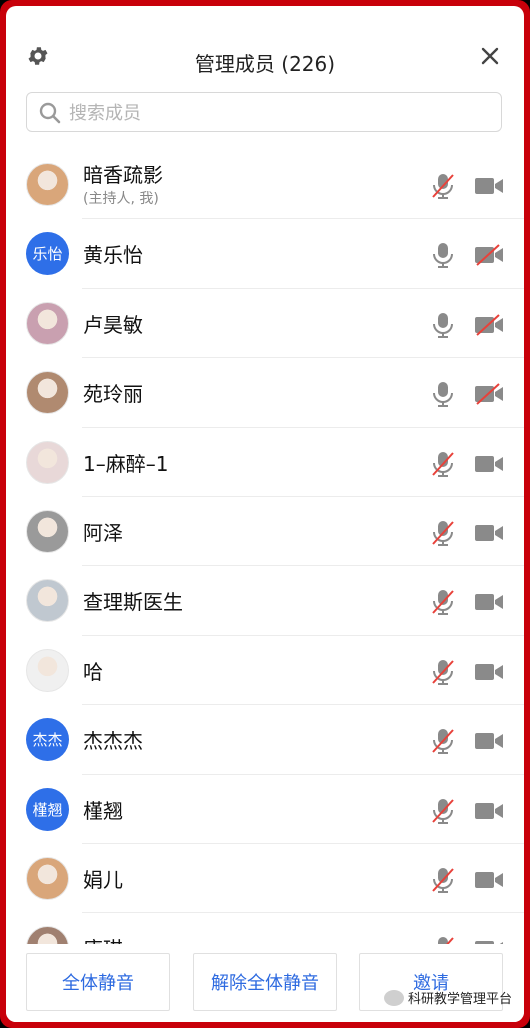 The image size is (530, 1028). Describe the element at coordinates (47, 254) in the screenshot. I see `avatar: 乐怡` at that location.